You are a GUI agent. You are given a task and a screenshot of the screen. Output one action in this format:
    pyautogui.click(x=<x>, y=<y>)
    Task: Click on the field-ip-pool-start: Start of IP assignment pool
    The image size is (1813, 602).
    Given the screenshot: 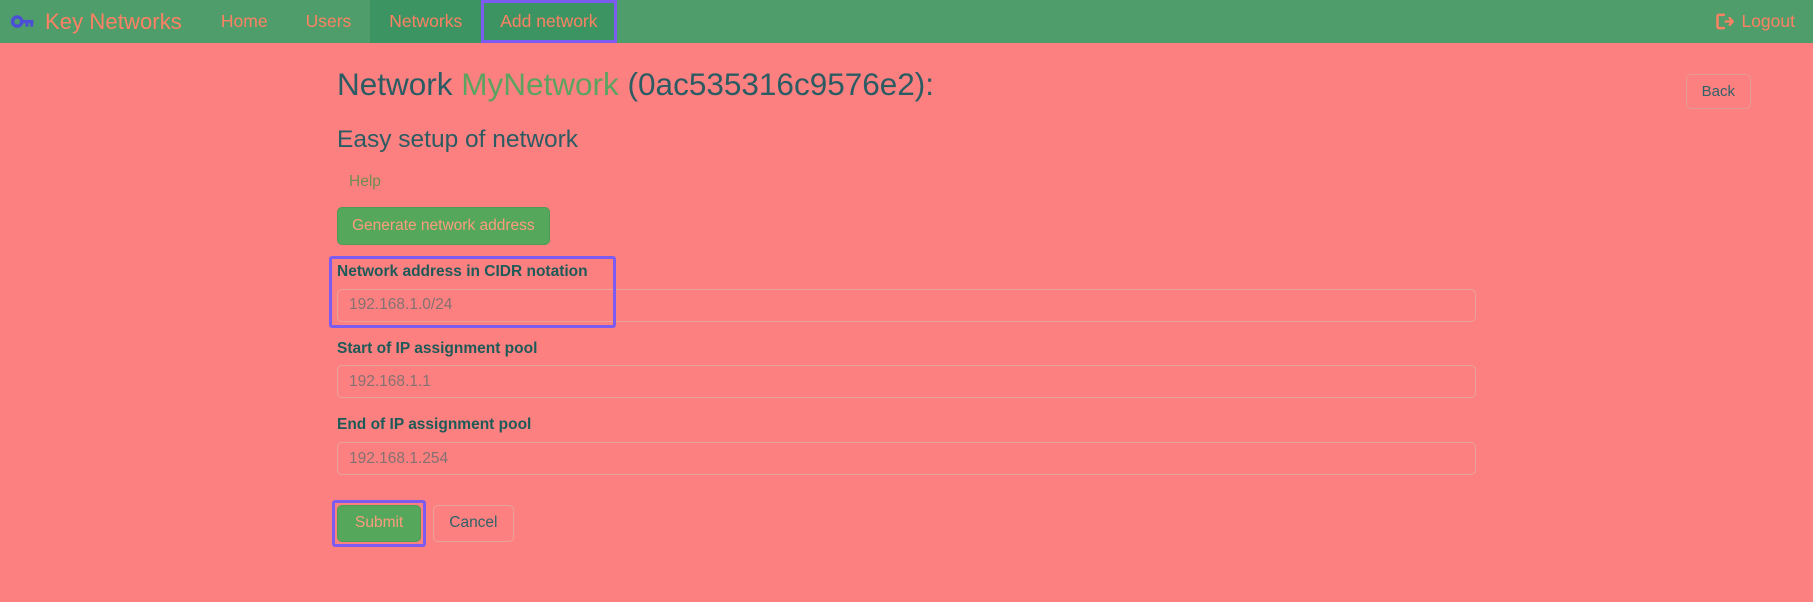 What is the action you would take?
    pyautogui.click(x=906, y=369)
    